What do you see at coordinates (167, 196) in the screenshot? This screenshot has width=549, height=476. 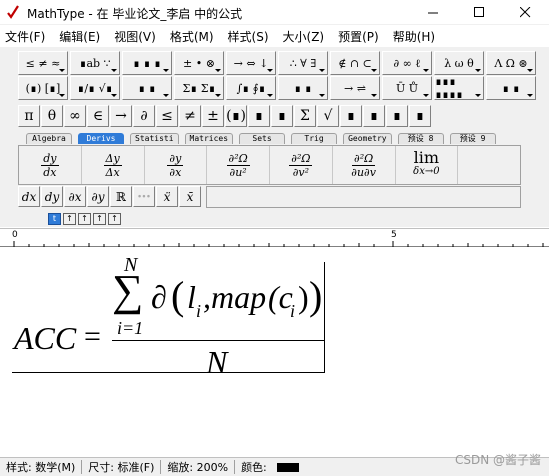 I see `double-dot-x-button: ẍ` at bounding box center [167, 196].